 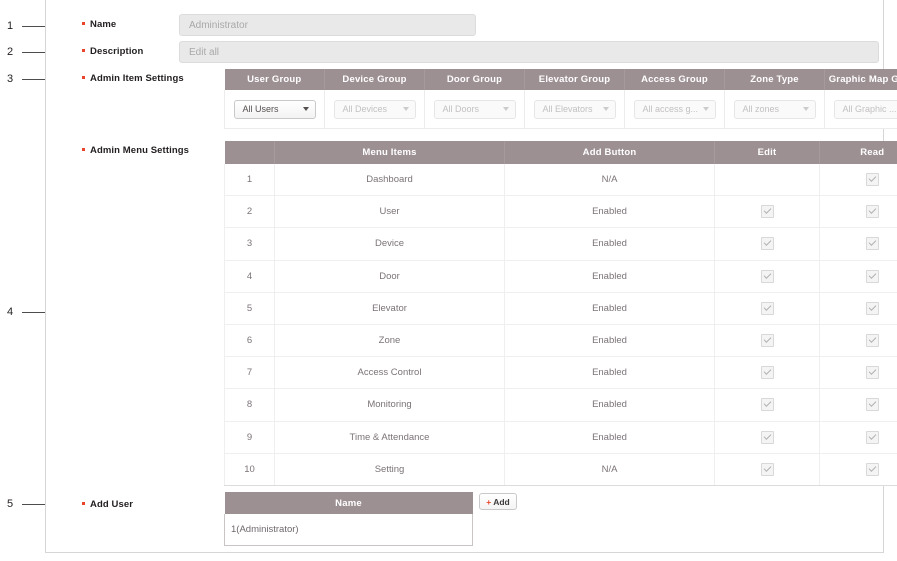 I want to click on menu-row-add-button-status: N/A, so click(x=609, y=469).